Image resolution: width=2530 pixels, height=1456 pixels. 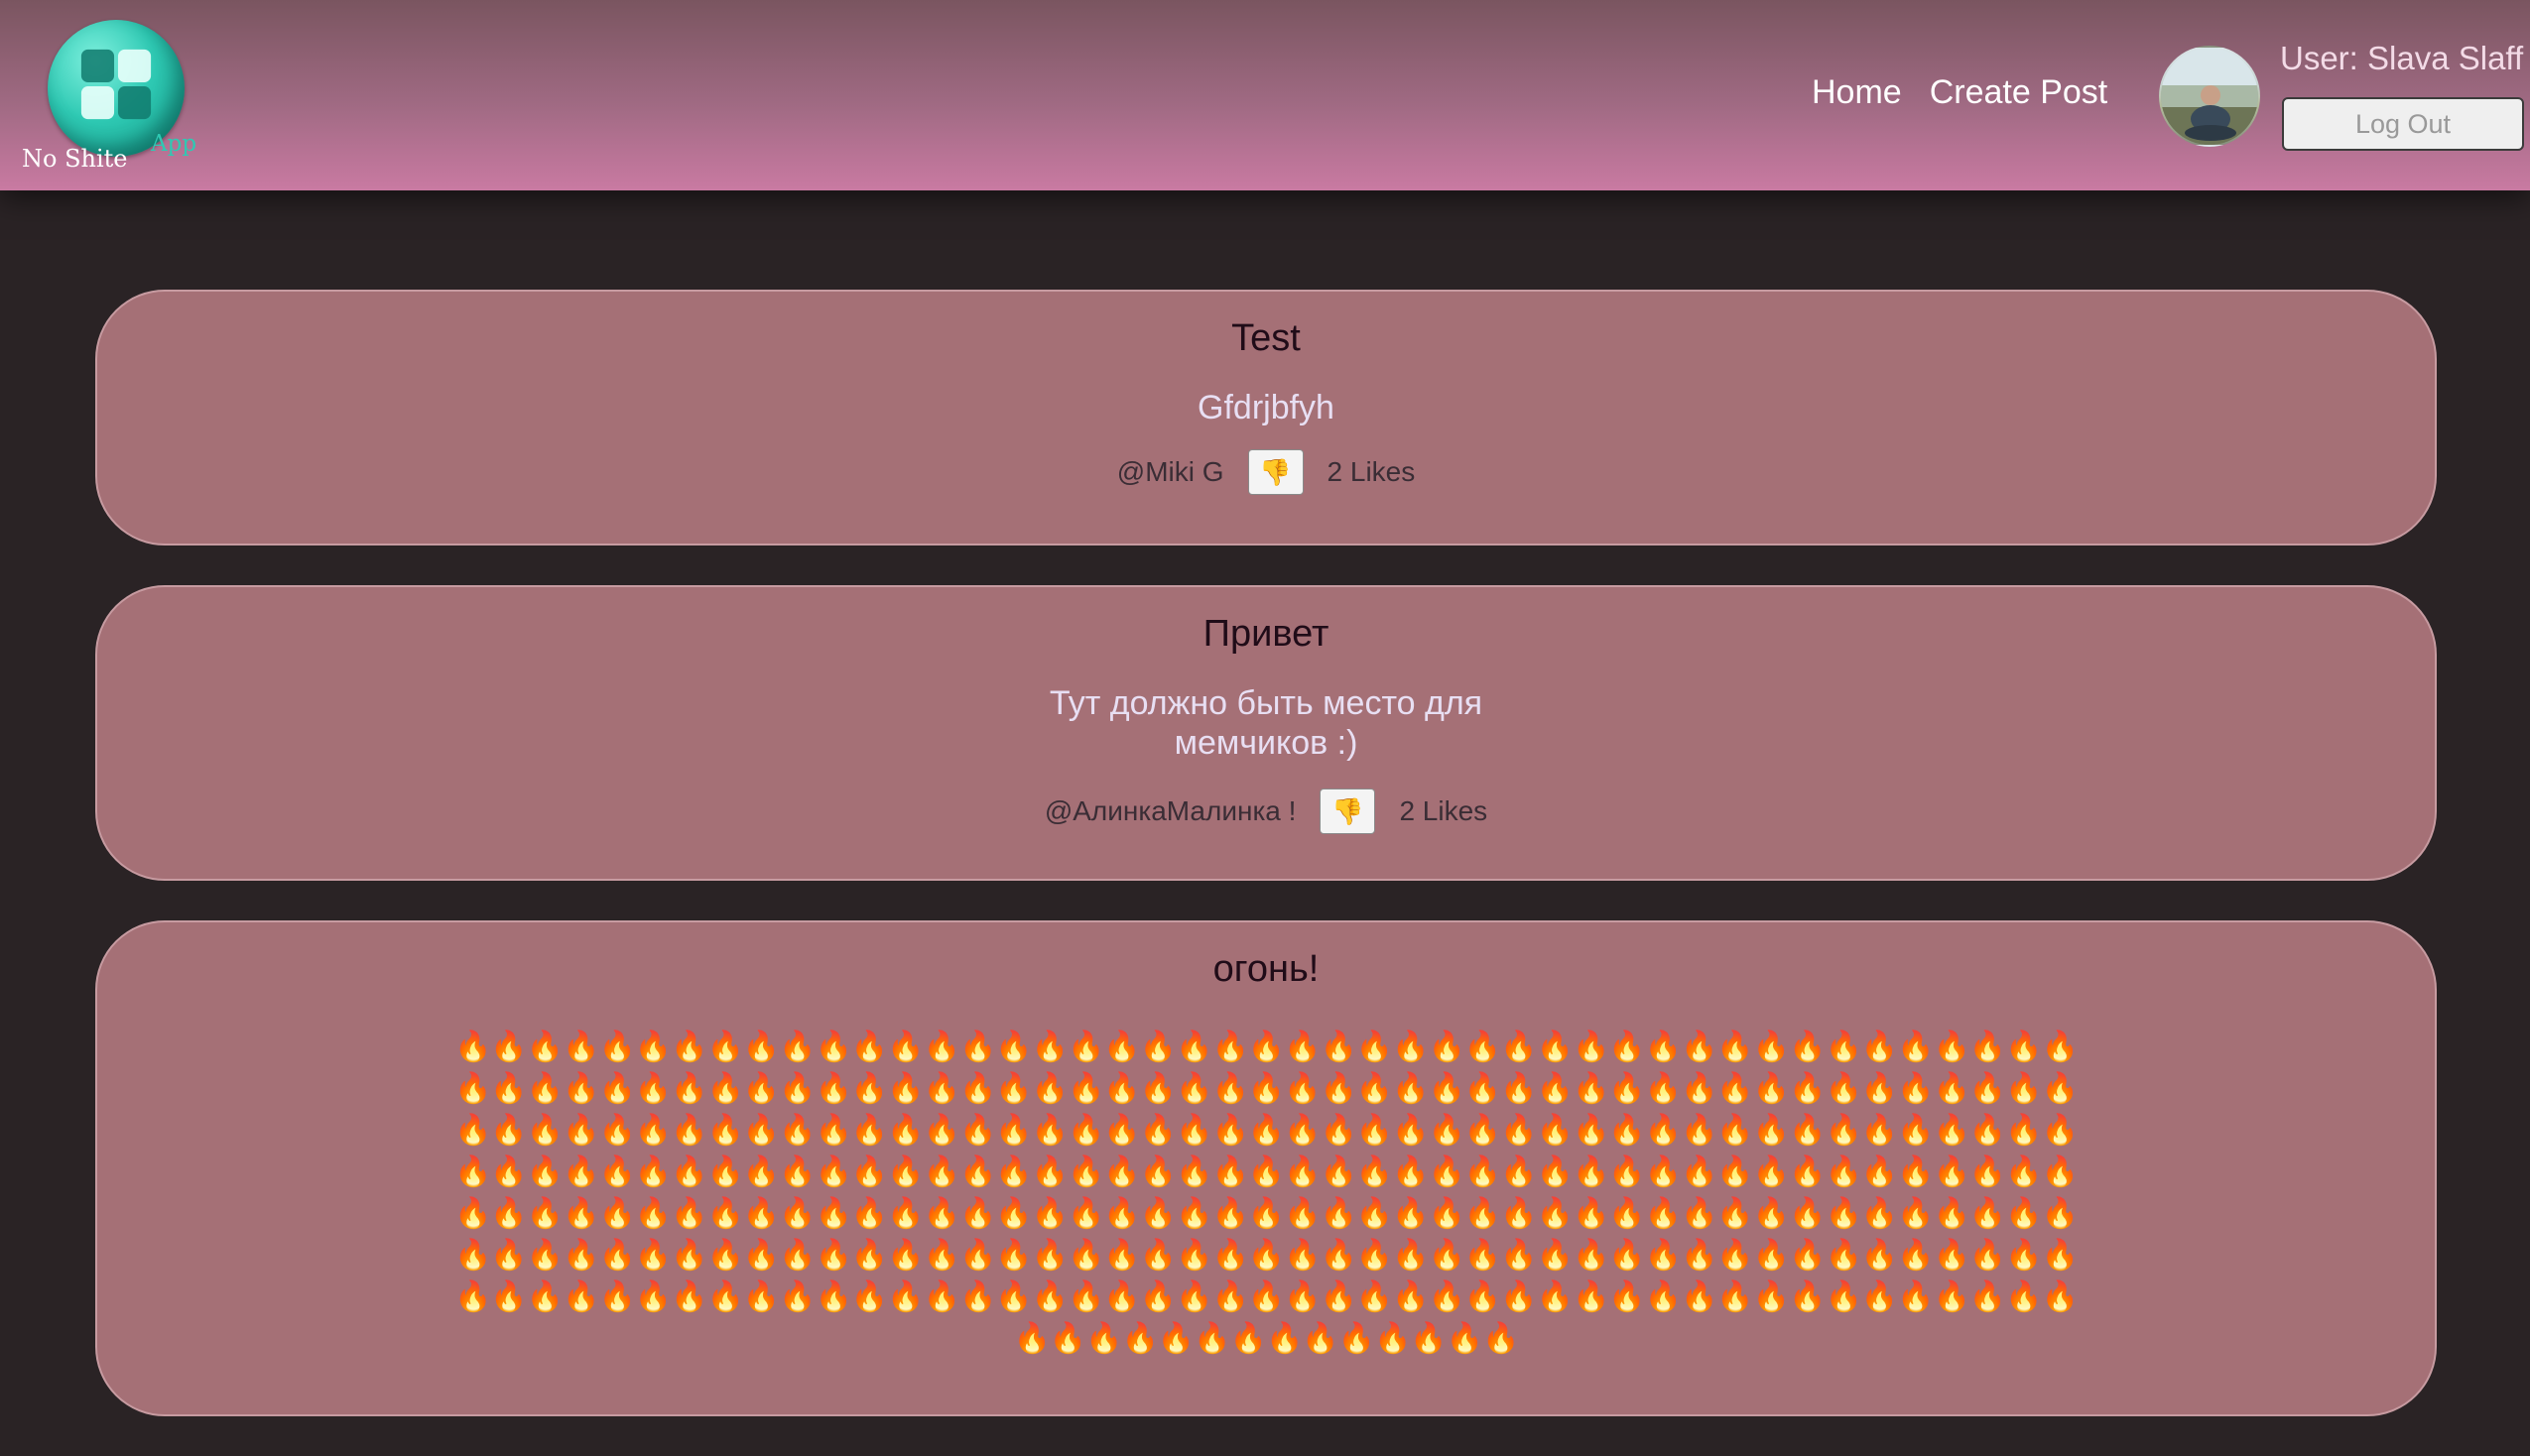 I want to click on current-user-label: User: Slava Slaff, so click(x=2402, y=58).